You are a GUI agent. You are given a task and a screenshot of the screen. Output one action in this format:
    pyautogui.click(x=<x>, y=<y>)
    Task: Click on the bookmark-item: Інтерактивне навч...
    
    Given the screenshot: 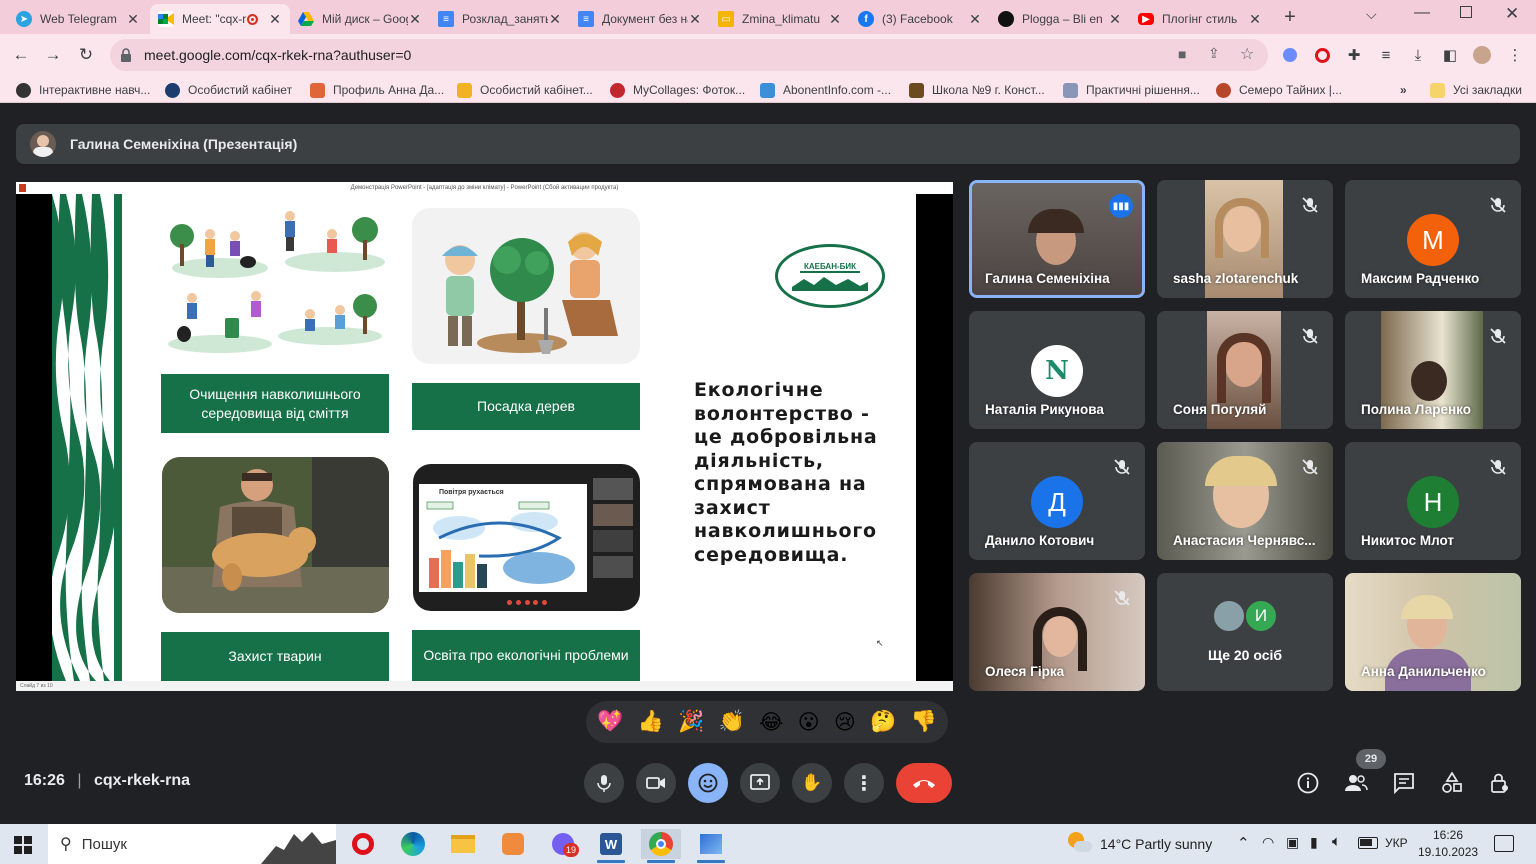 What is the action you would take?
    pyautogui.click(x=83, y=90)
    